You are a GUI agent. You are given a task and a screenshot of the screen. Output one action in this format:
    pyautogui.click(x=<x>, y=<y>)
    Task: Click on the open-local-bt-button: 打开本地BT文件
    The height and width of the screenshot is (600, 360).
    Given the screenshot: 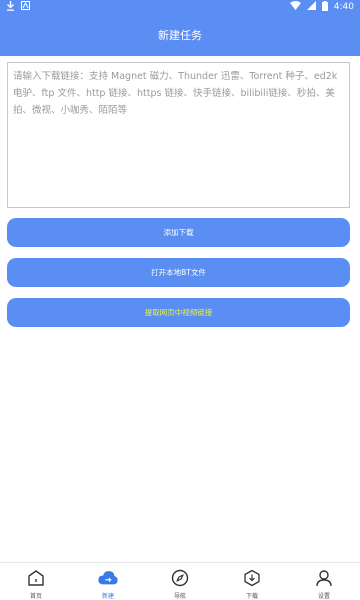 What is the action you would take?
    pyautogui.click(x=178, y=272)
    